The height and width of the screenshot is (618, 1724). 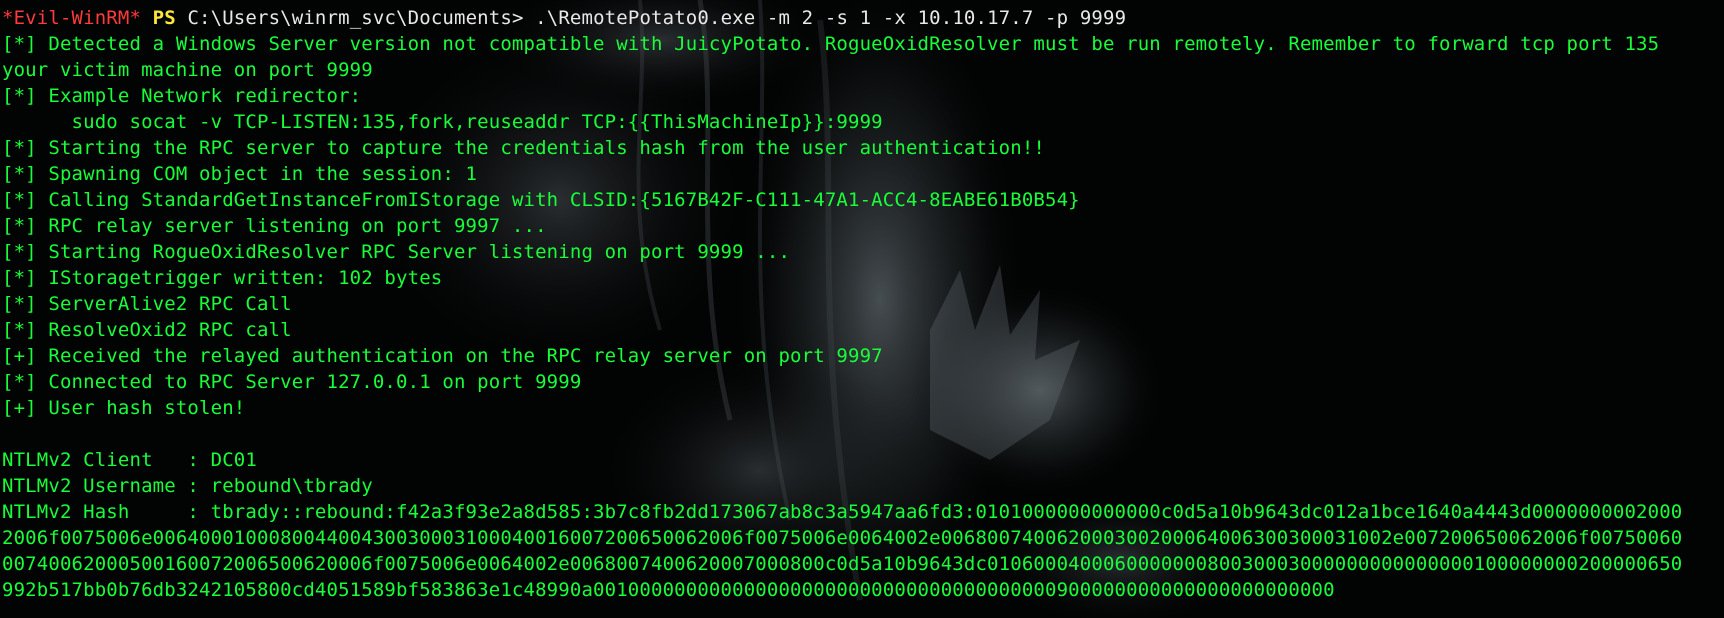 I want to click on ntlm-client-line: NTLMv2 Client : DC01, so click(x=129, y=460).